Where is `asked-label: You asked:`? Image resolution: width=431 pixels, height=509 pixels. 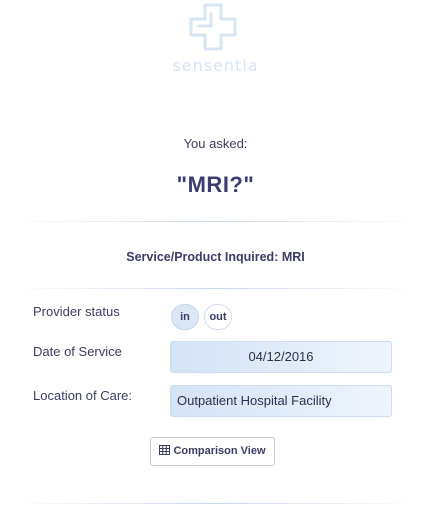
asked-label: You asked: is located at coordinates (215, 143).